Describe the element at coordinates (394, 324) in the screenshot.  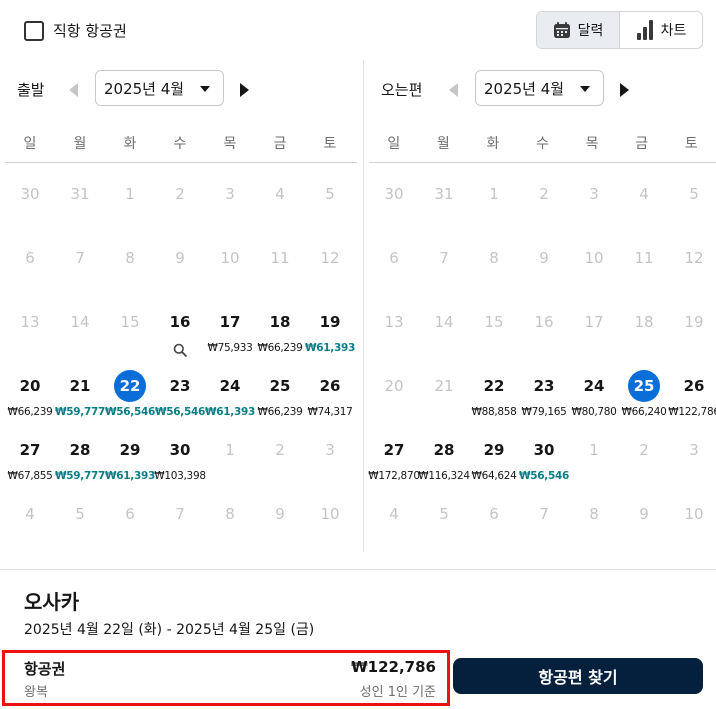
I see `day-cell: 13` at that location.